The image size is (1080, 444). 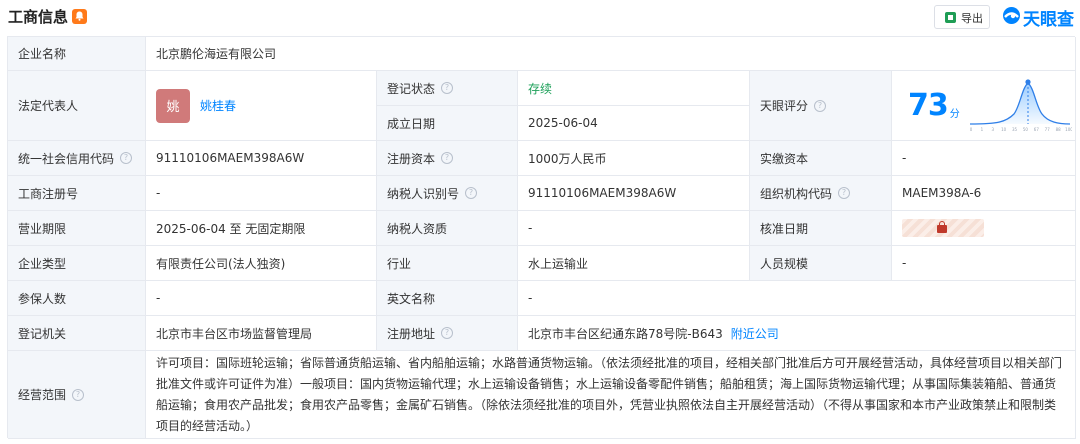 I want to click on label-company-name: 企业名称, so click(x=77, y=54).